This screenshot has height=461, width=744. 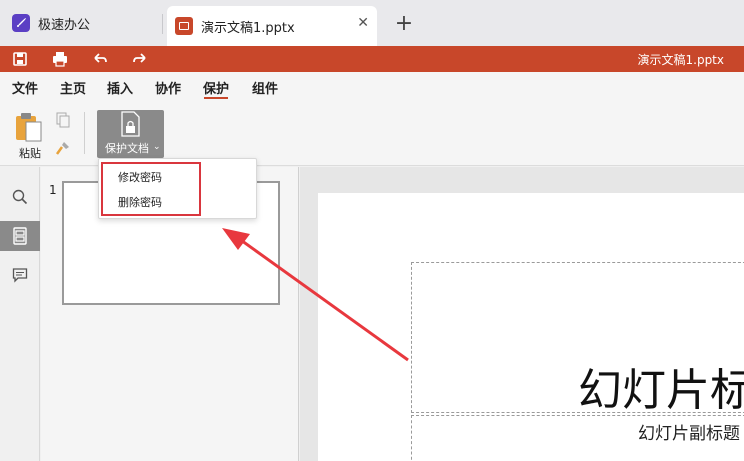 What do you see at coordinates (140, 59) in the screenshot?
I see `redo-icon` at bounding box center [140, 59].